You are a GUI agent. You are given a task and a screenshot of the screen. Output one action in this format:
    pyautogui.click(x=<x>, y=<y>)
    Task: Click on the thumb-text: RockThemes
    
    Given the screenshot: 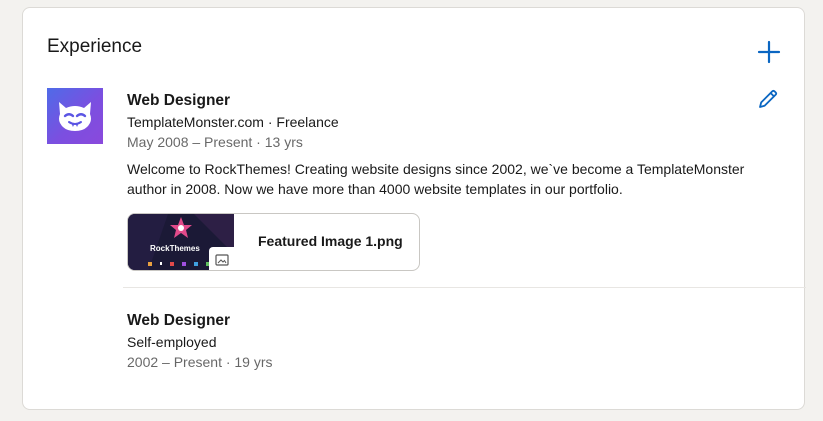 What is the action you would take?
    pyautogui.click(x=175, y=248)
    